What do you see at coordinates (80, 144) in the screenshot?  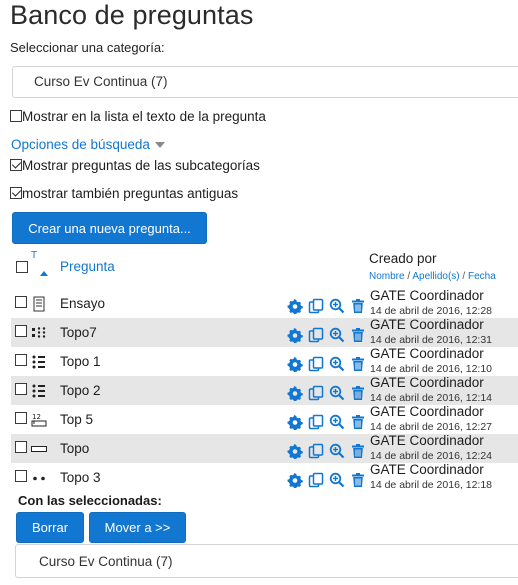 I see `search-options-label: Opciones de búsqueda` at bounding box center [80, 144].